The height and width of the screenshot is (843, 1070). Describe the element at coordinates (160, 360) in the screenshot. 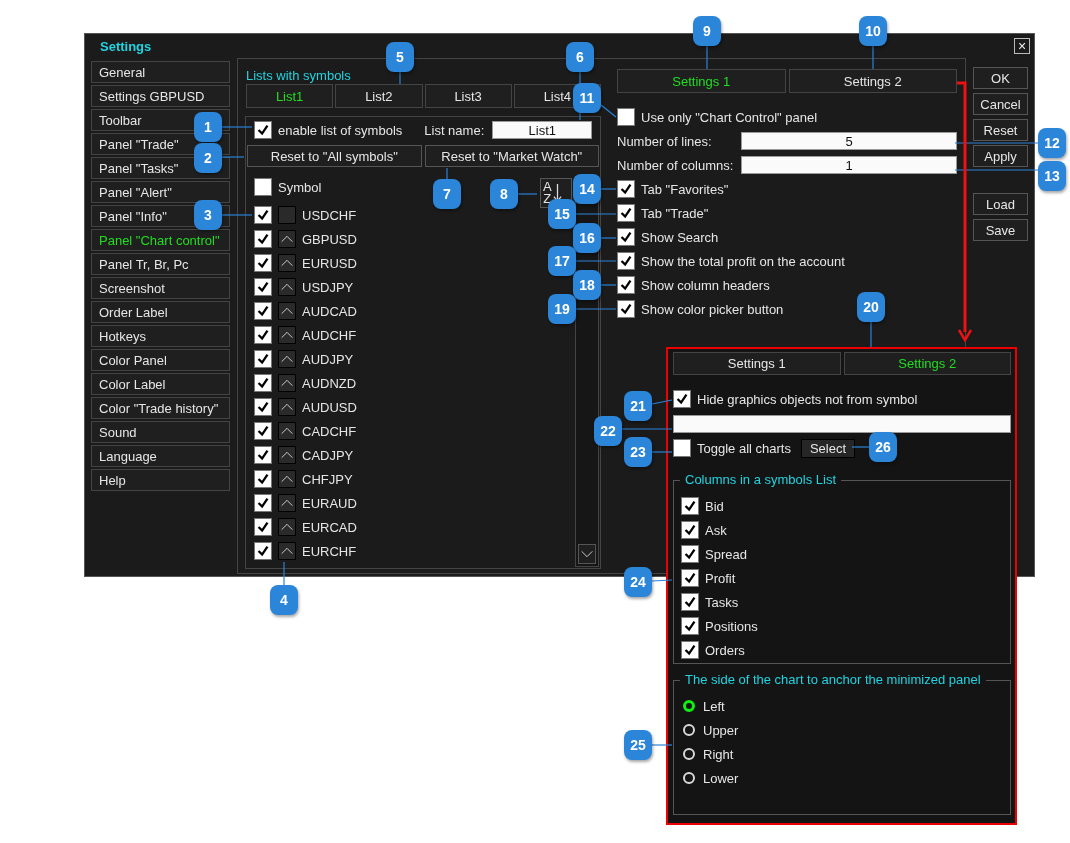

I see `sidebar-item: Color Panel` at that location.